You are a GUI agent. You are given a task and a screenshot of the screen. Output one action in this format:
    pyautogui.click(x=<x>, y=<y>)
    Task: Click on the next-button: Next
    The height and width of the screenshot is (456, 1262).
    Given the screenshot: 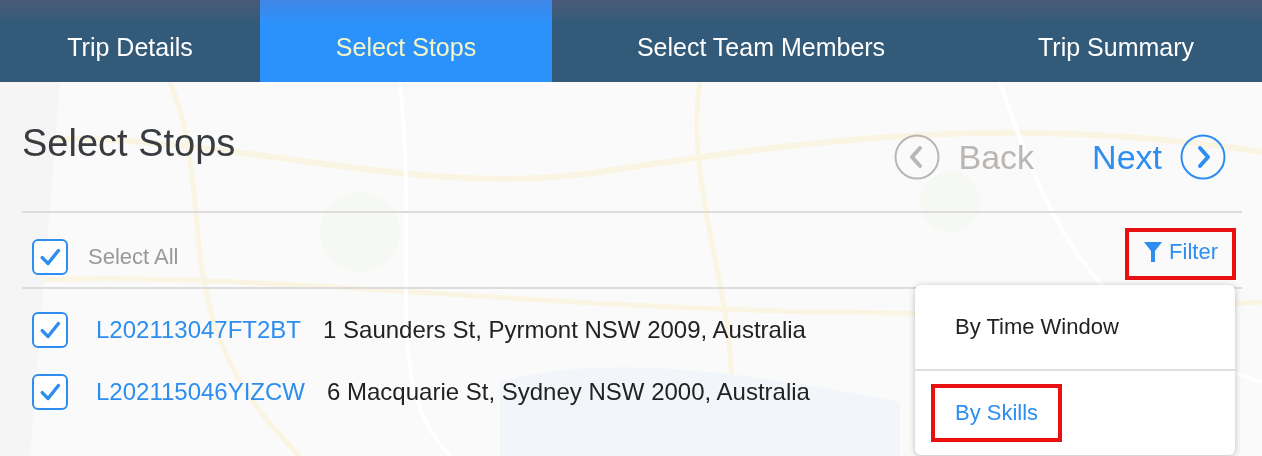 What is the action you would take?
    pyautogui.click(x=1159, y=157)
    